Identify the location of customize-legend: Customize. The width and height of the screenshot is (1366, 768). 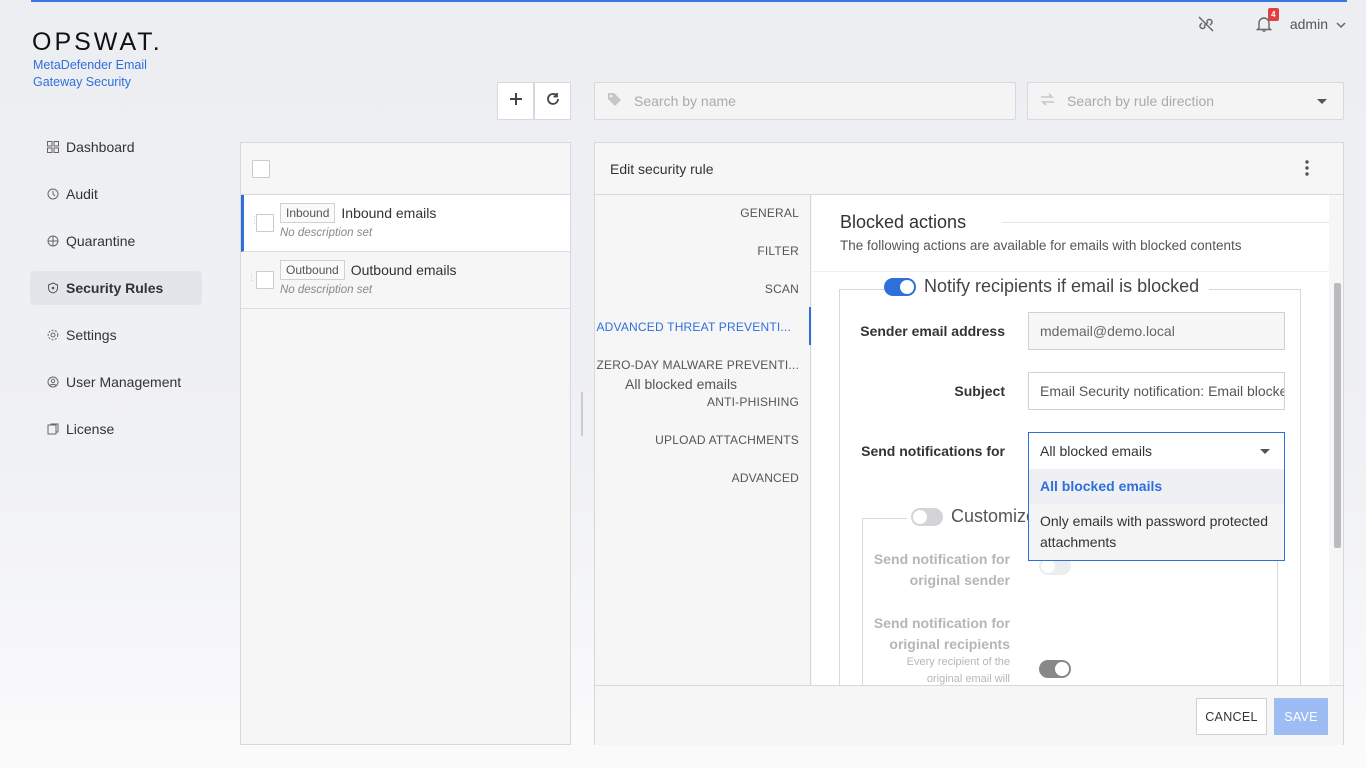
(974, 516).